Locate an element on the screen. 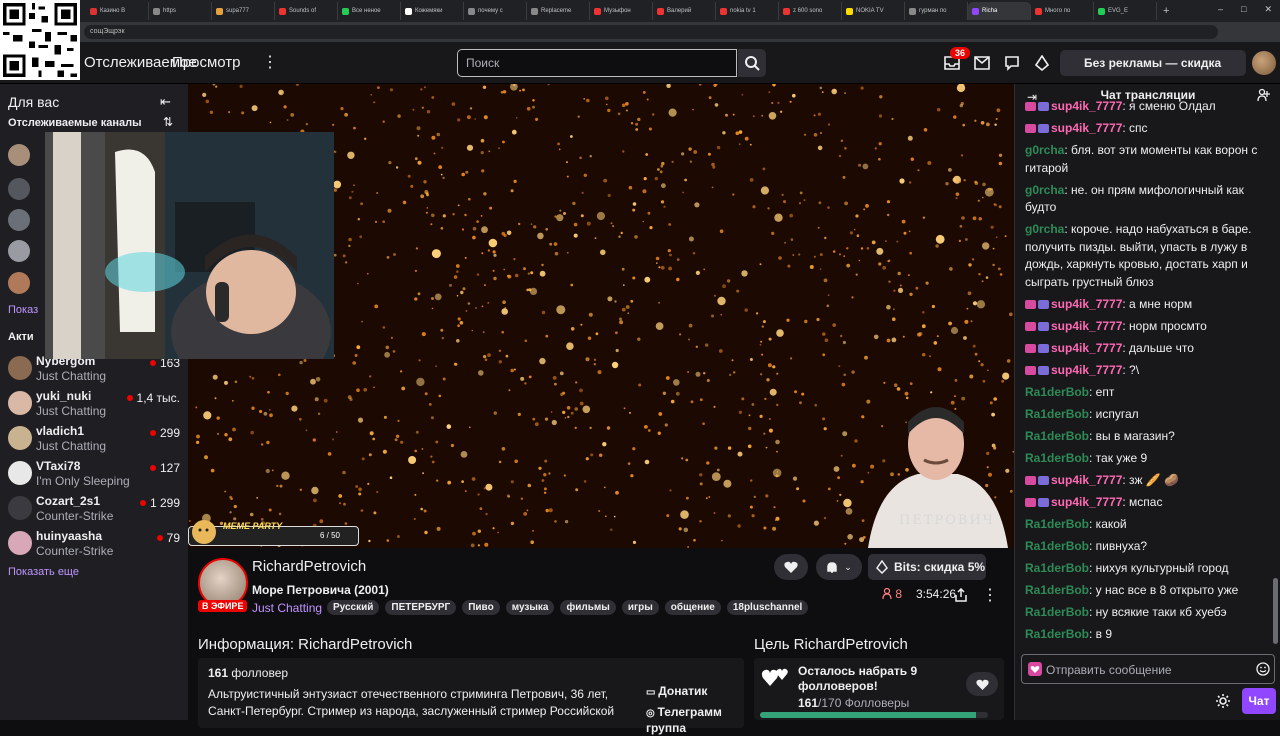 The image size is (1280, 736). chat-message: sup4ik_7777: дальше что is located at coordinates (1146, 349).